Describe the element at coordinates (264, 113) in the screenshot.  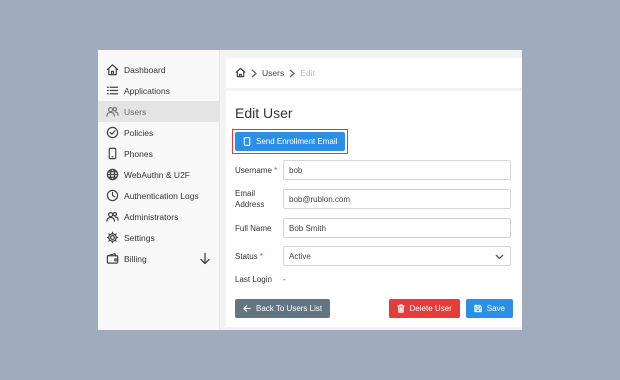
I see `page-title: Edit User` at that location.